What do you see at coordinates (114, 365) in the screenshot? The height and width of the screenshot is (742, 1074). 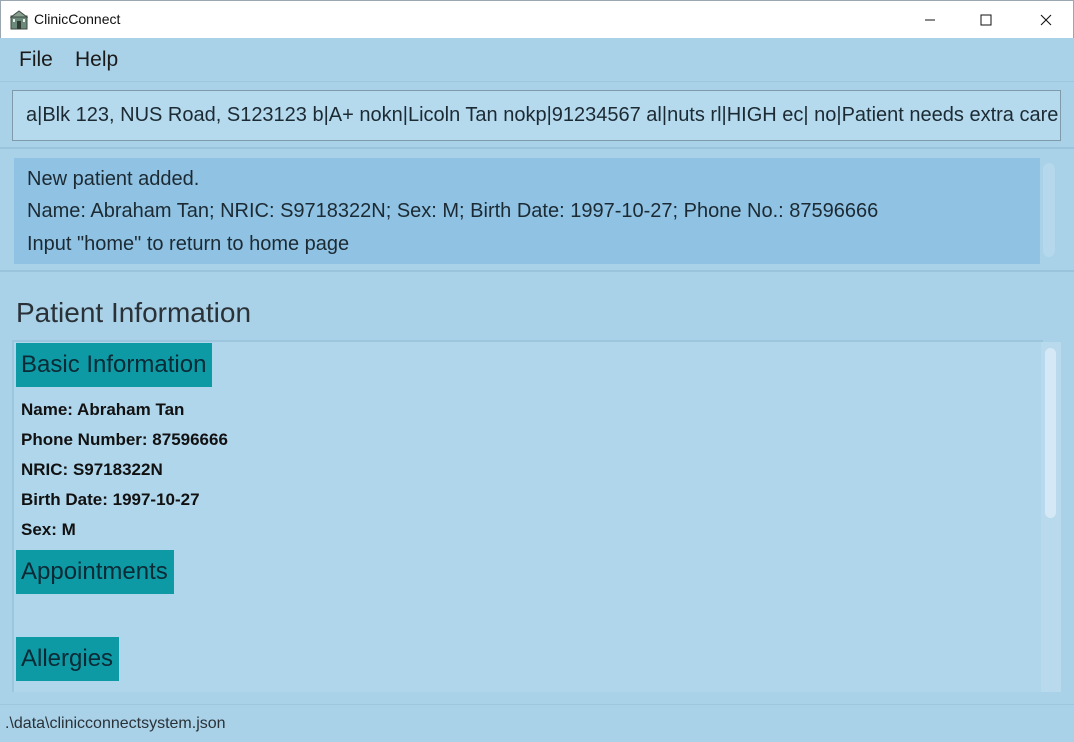 I see `basic-information-header: Basic Information` at bounding box center [114, 365].